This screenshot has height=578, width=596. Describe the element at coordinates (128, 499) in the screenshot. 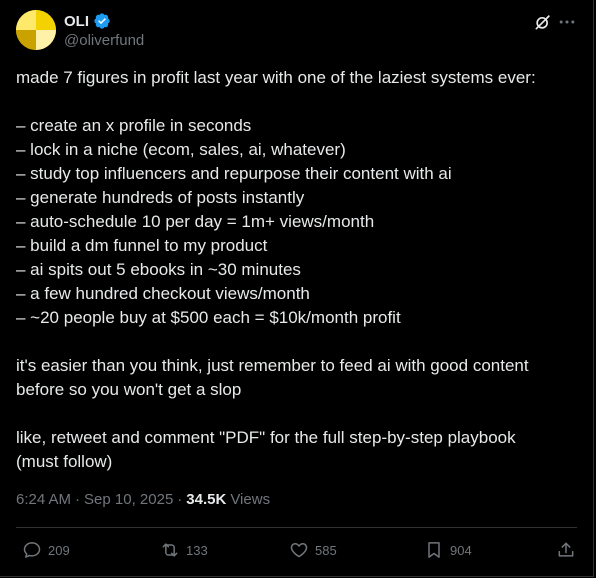

I see `post-date: Sep 10, 2025` at that location.